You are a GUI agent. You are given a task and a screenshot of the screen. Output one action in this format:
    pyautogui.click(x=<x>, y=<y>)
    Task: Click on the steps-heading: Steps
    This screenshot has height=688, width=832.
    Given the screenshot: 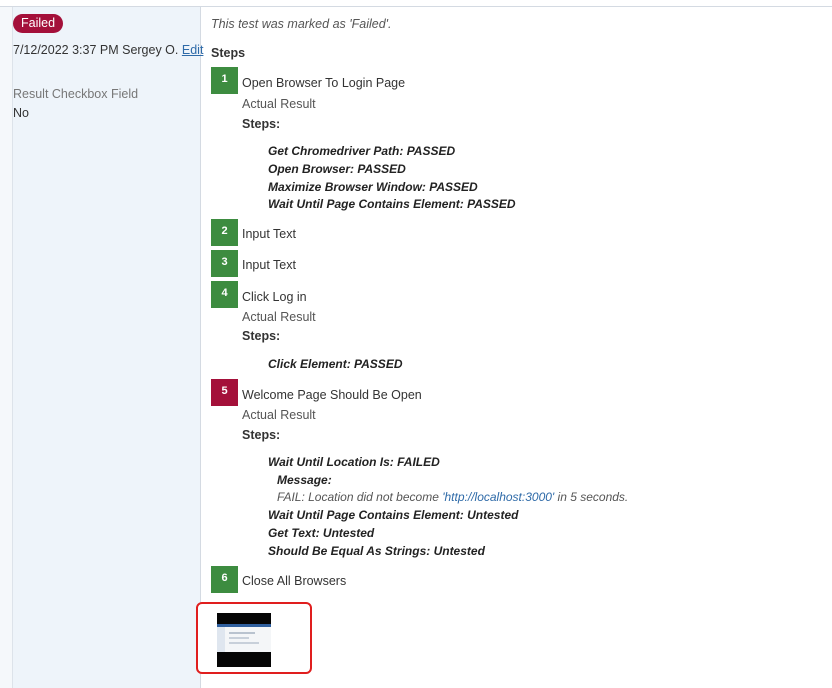 What is the action you would take?
    pyautogui.click(x=228, y=53)
    